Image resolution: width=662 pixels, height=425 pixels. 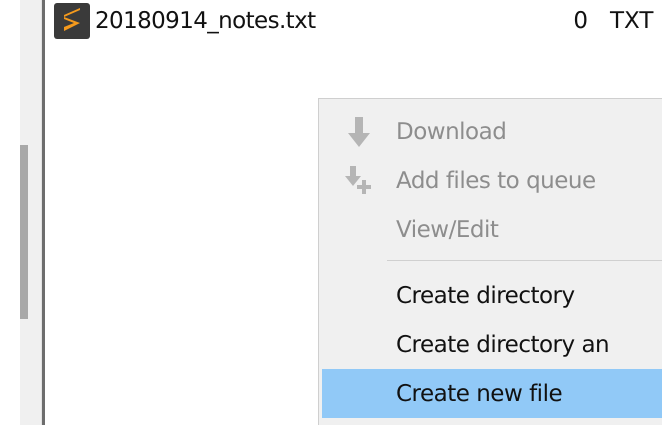 What do you see at coordinates (632, 21) in the screenshot?
I see `file-type: TXT` at bounding box center [632, 21].